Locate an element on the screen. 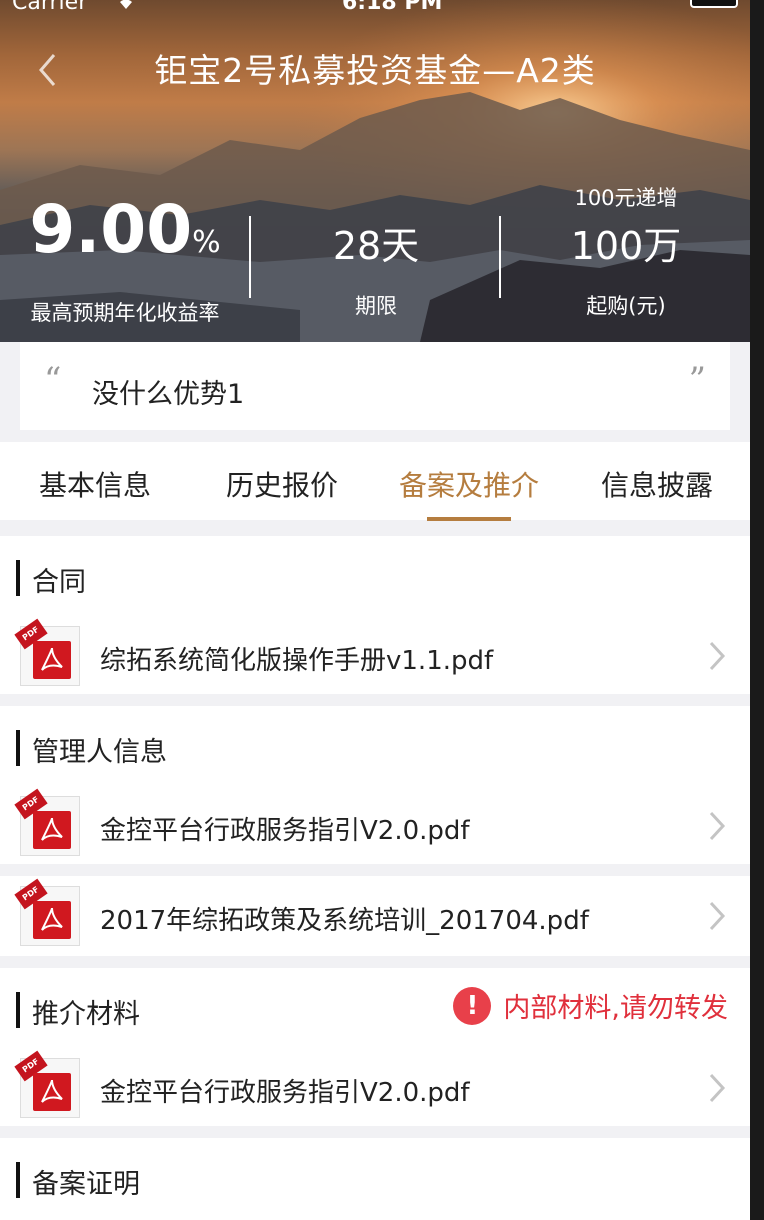 This screenshot has width=764, height=1220. file-row: PDF 综拓系统简化版操作手册v1.1.pdf is located at coordinates (375, 656).